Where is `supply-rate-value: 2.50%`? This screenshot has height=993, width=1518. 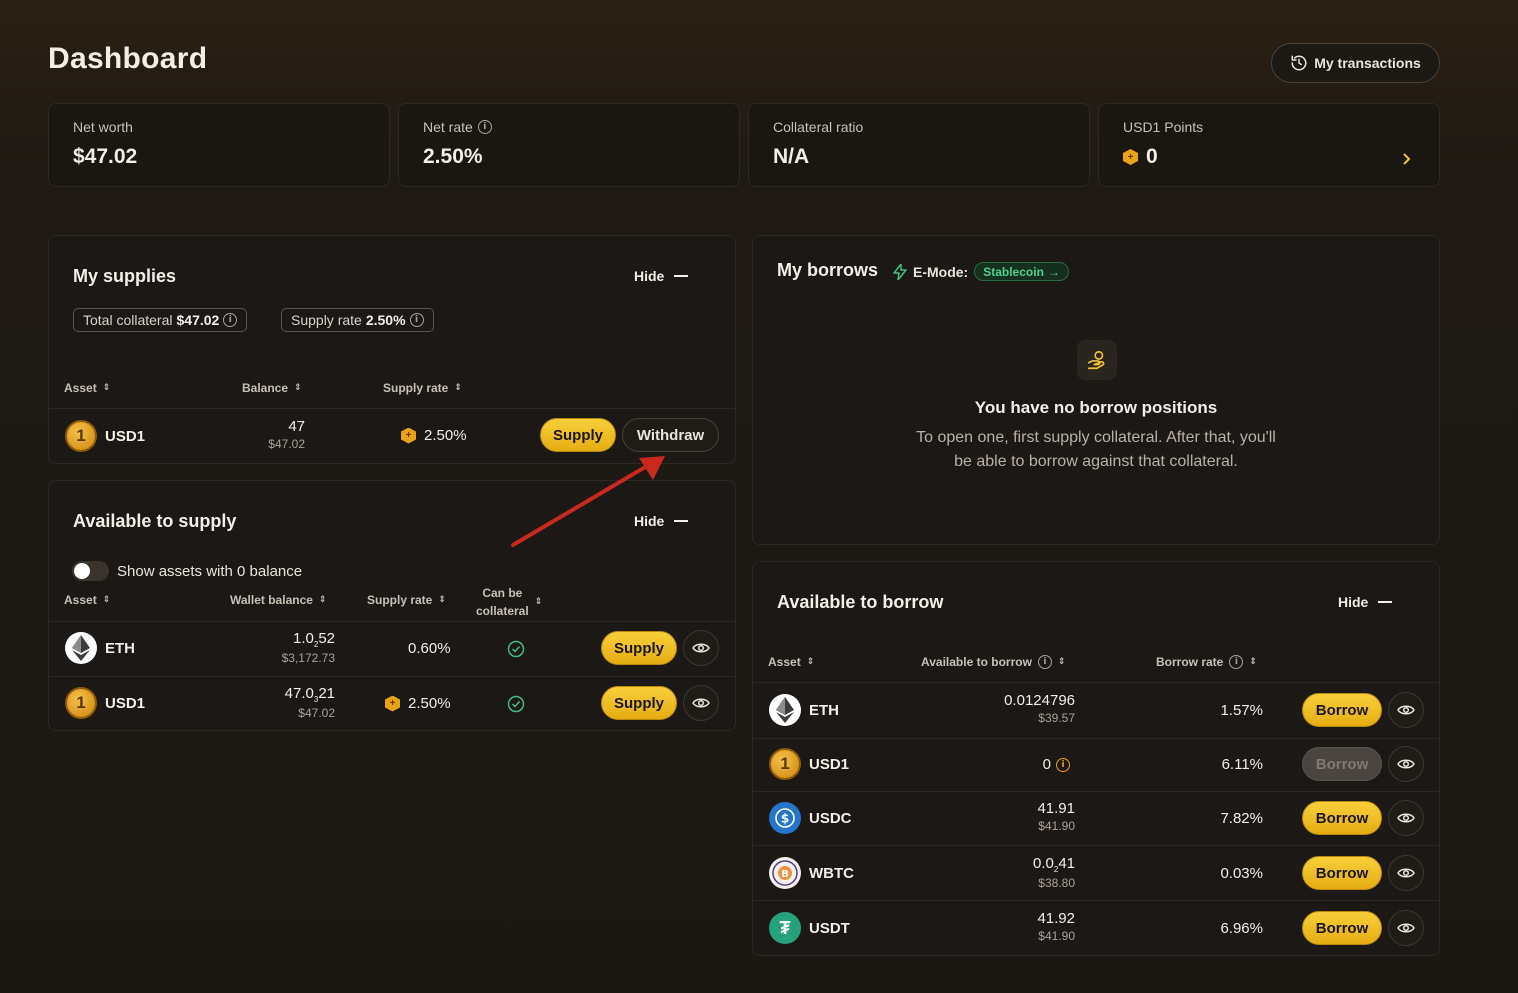
supply-rate-value: 2.50% is located at coordinates (445, 435).